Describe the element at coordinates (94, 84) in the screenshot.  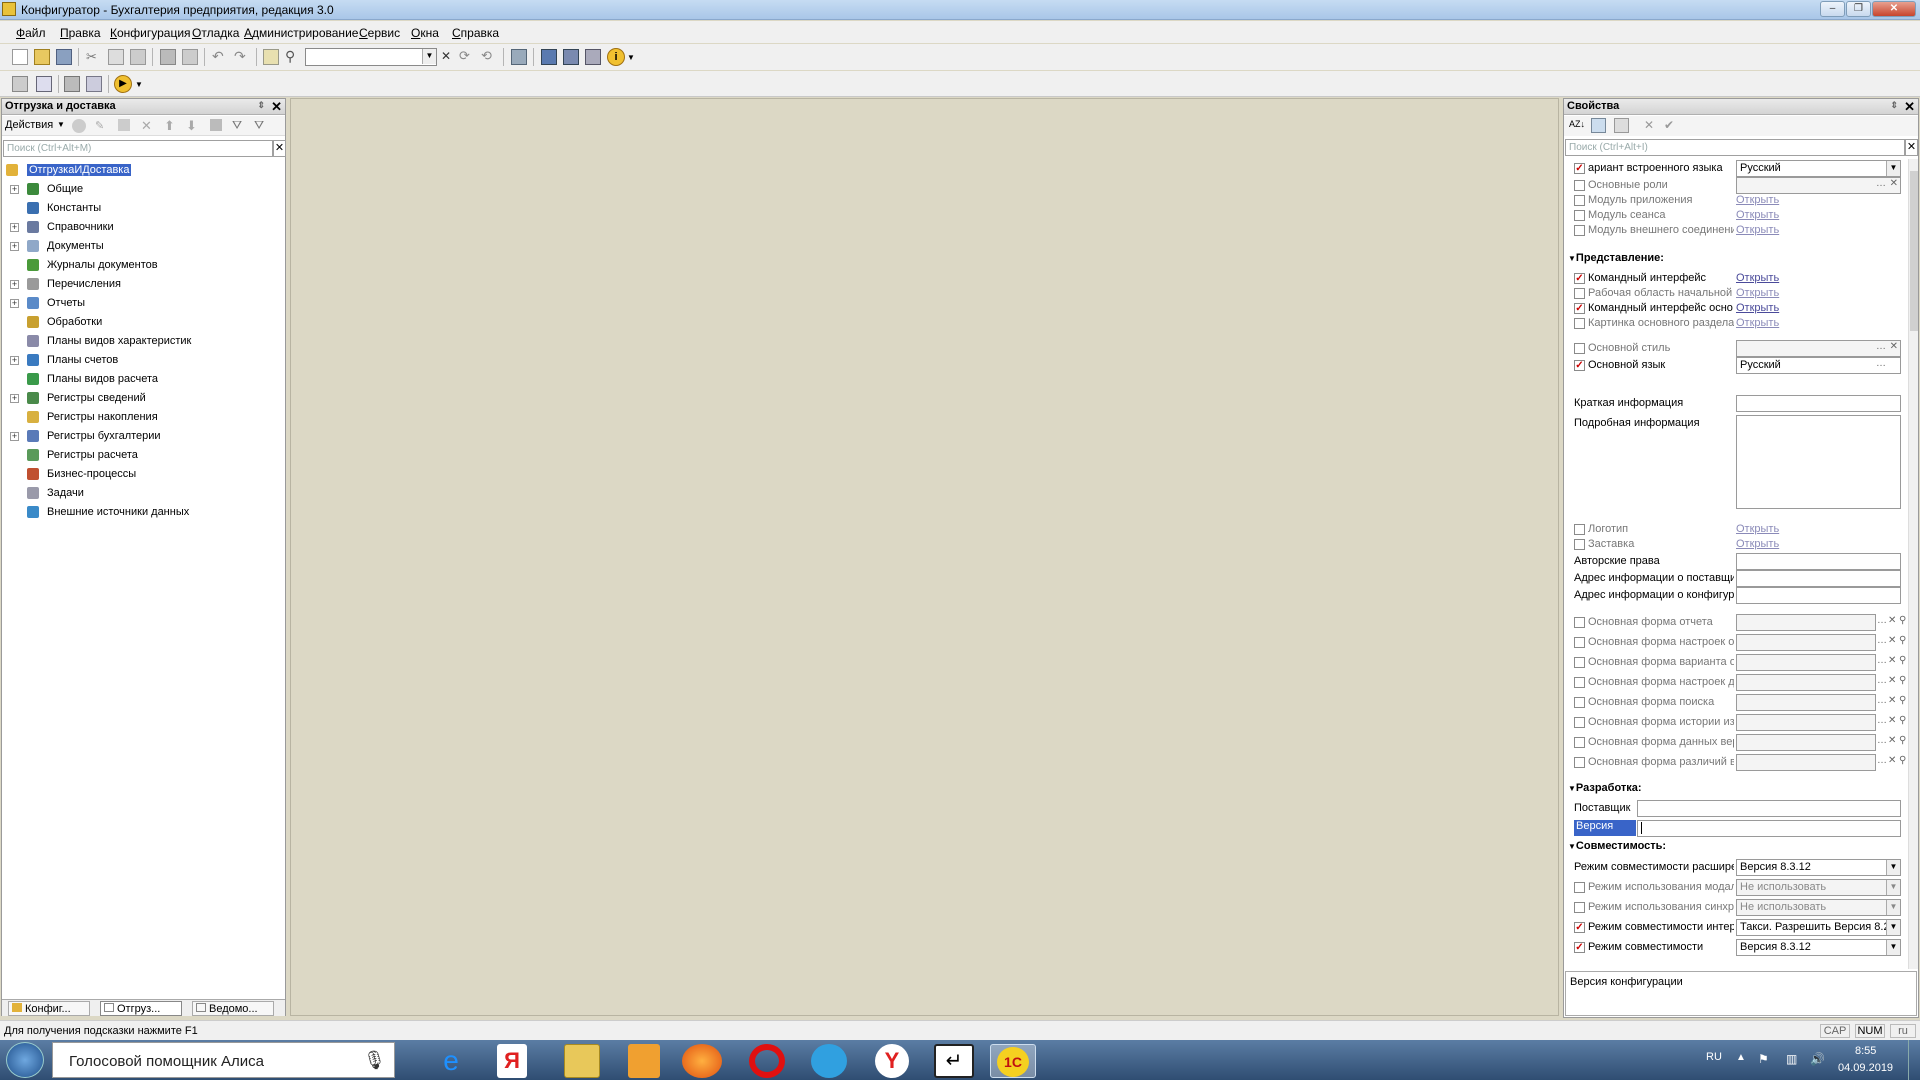
I see `update-db-icon` at that location.